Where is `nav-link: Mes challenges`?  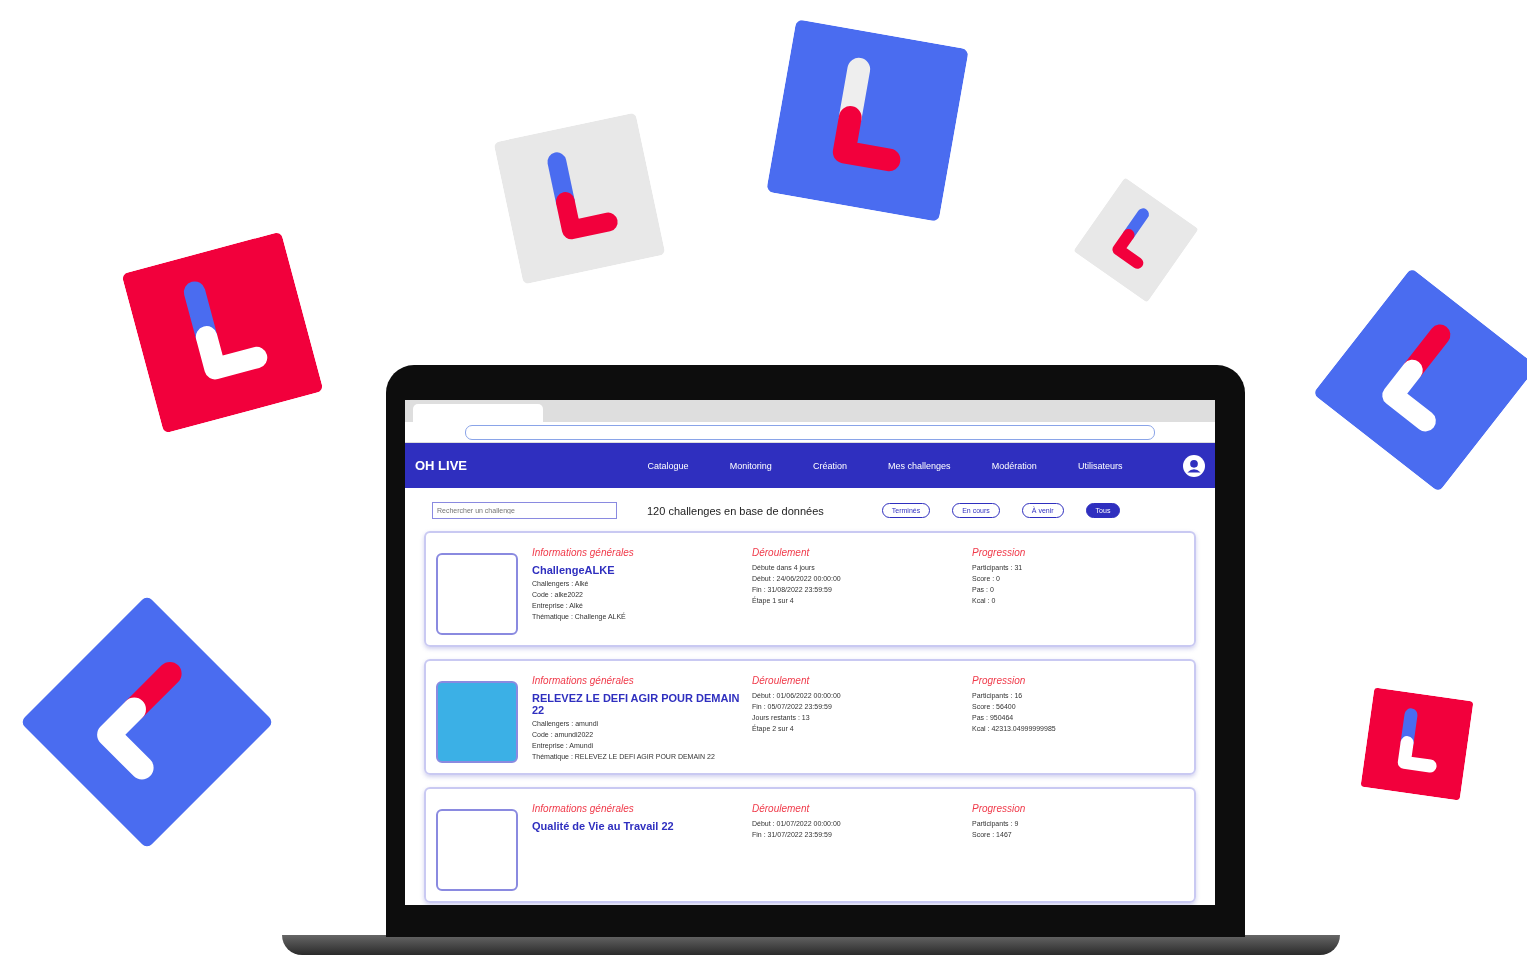
nav-link: Mes challenges is located at coordinates (919, 465).